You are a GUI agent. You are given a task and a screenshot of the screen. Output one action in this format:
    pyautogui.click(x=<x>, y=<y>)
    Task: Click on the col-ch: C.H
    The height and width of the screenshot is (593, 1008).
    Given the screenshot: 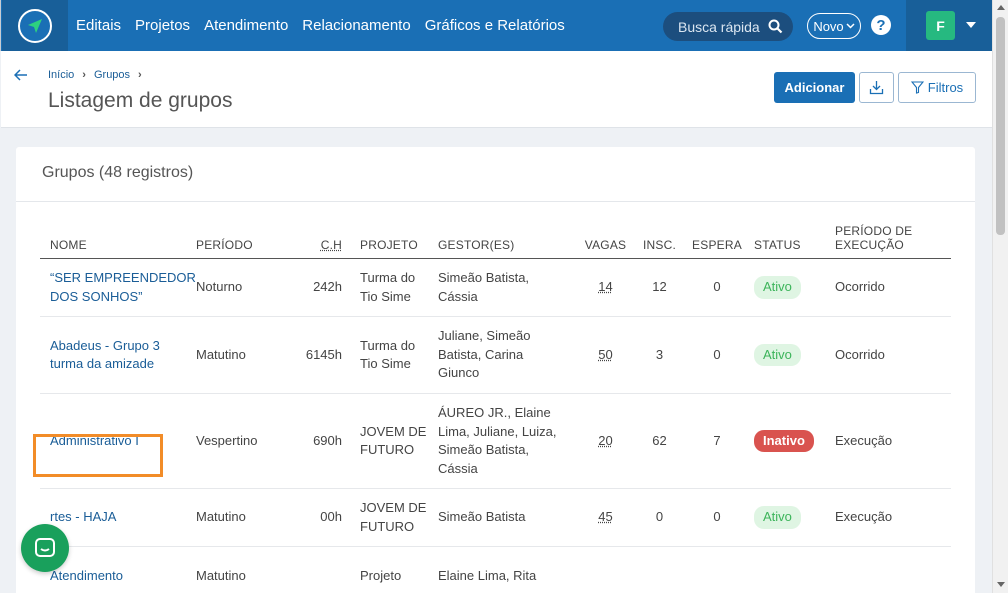 What is the action you would take?
    pyautogui.click(x=316, y=241)
    